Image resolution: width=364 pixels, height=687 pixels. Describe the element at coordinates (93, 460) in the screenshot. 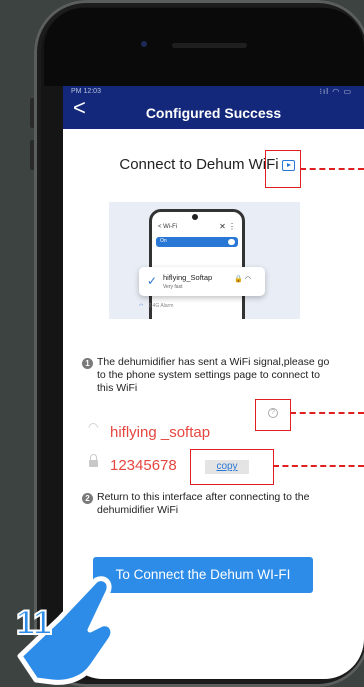

I see `lock-icon` at that location.